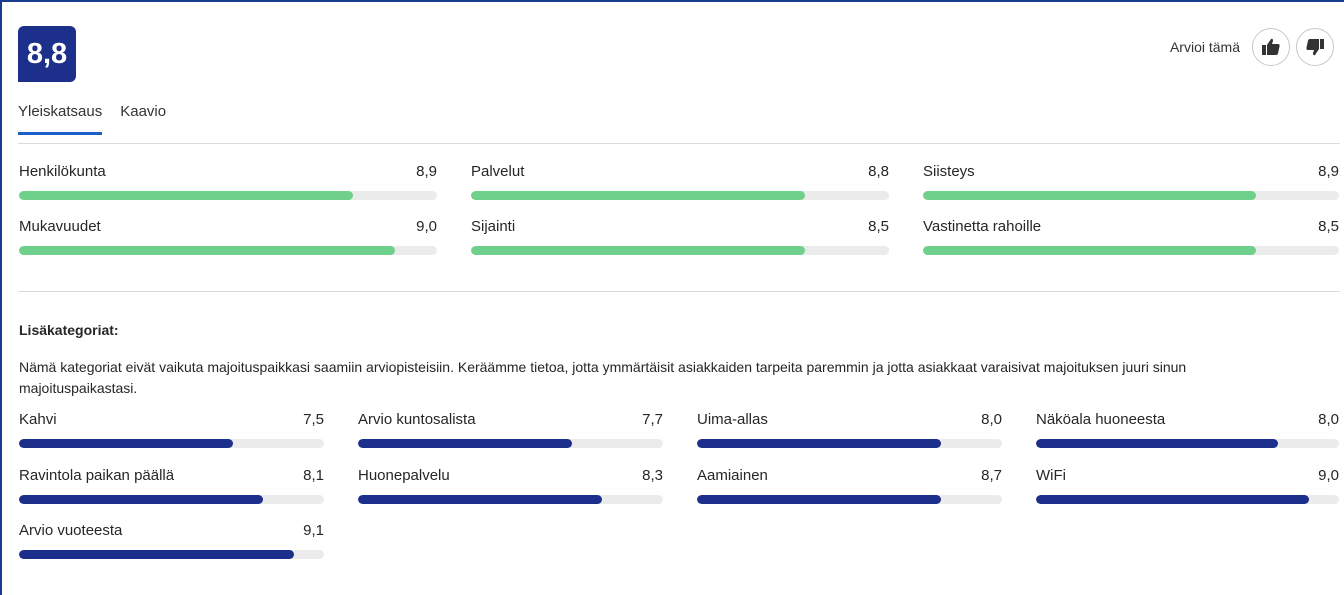 The height and width of the screenshot is (595, 1344). What do you see at coordinates (60, 226) in the screenshot?
I see `category-label: Mukavuudet` at bounding box center [60, 226].